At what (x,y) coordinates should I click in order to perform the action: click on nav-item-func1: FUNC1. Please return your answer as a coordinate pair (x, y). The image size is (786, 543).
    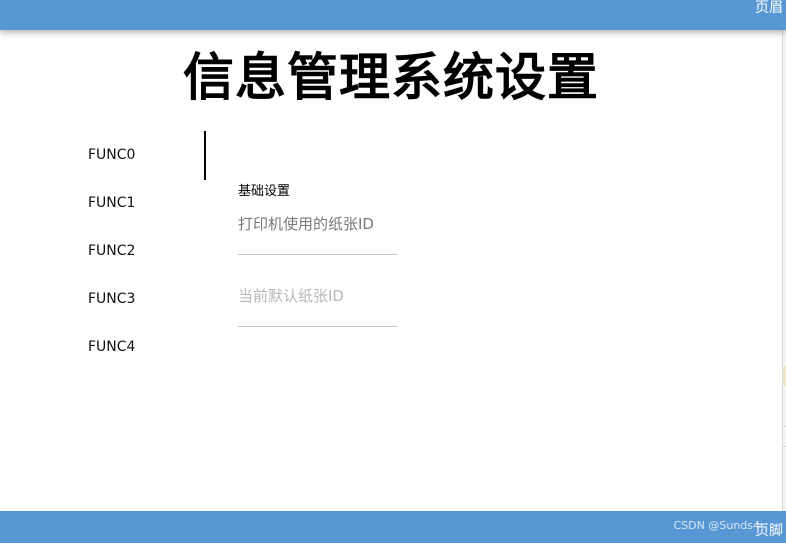
    Looking at the image, I should click on (111, 203).